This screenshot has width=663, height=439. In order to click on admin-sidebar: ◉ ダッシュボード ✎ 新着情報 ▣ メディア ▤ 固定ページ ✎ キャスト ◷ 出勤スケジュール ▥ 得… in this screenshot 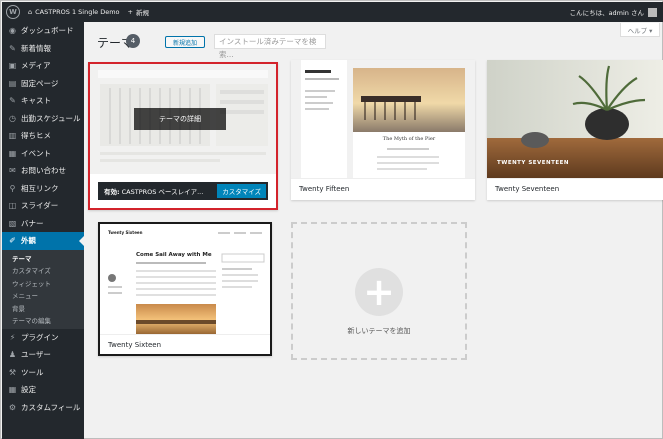, I will do `click(43, 230)`.